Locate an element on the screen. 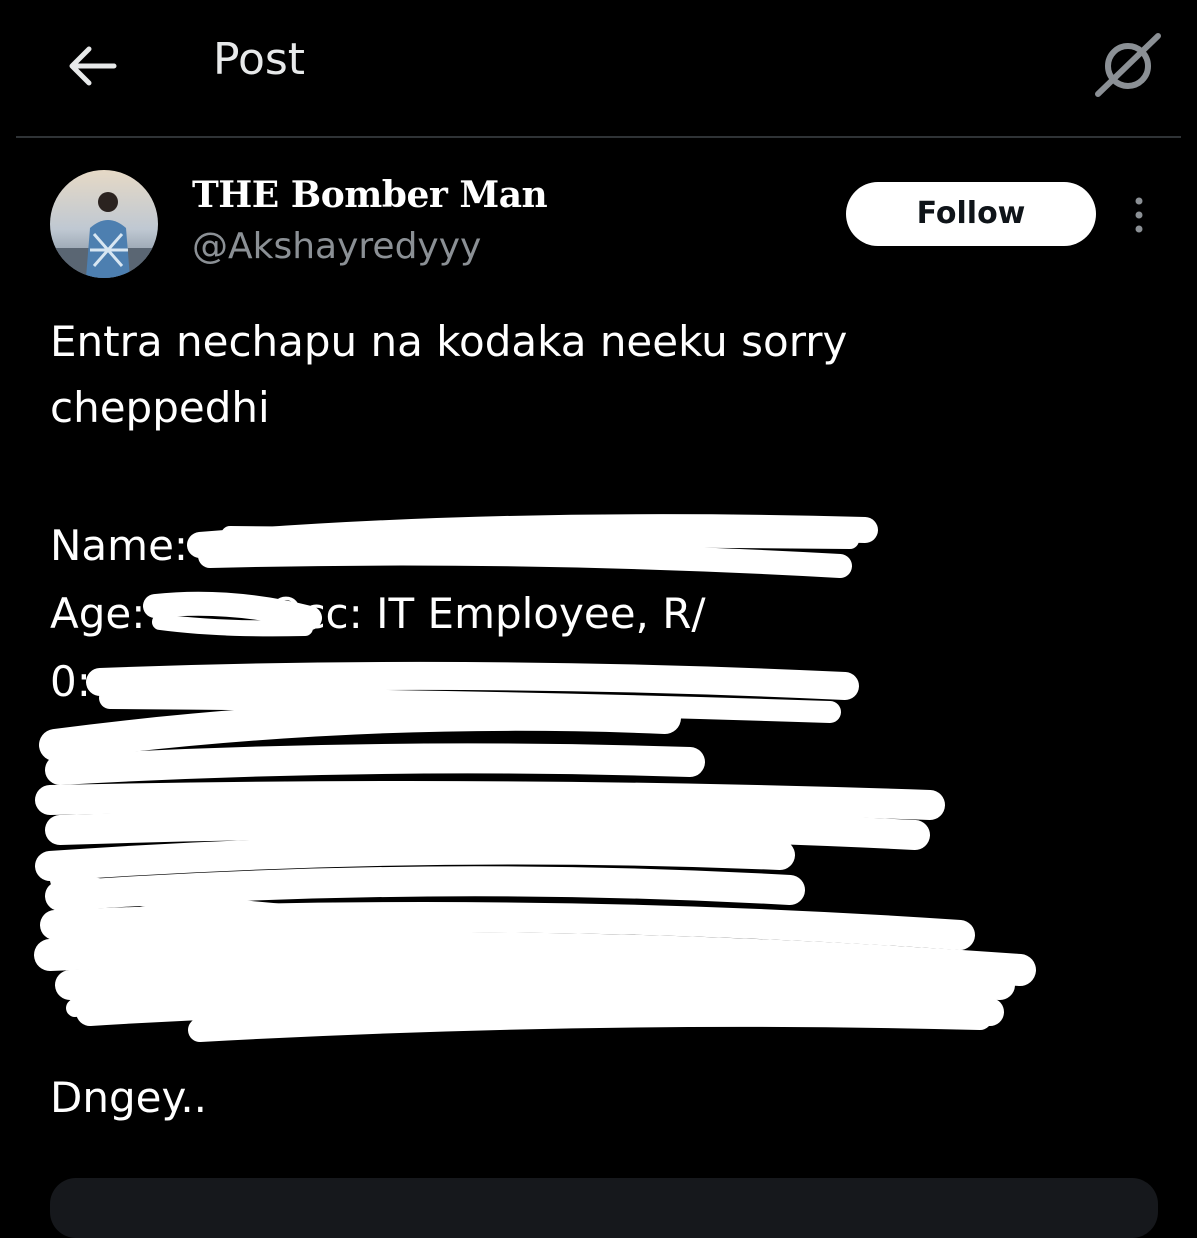 The image size is (1197, 1238). post-line: cheppedhi is located at coordinates (160, 407).